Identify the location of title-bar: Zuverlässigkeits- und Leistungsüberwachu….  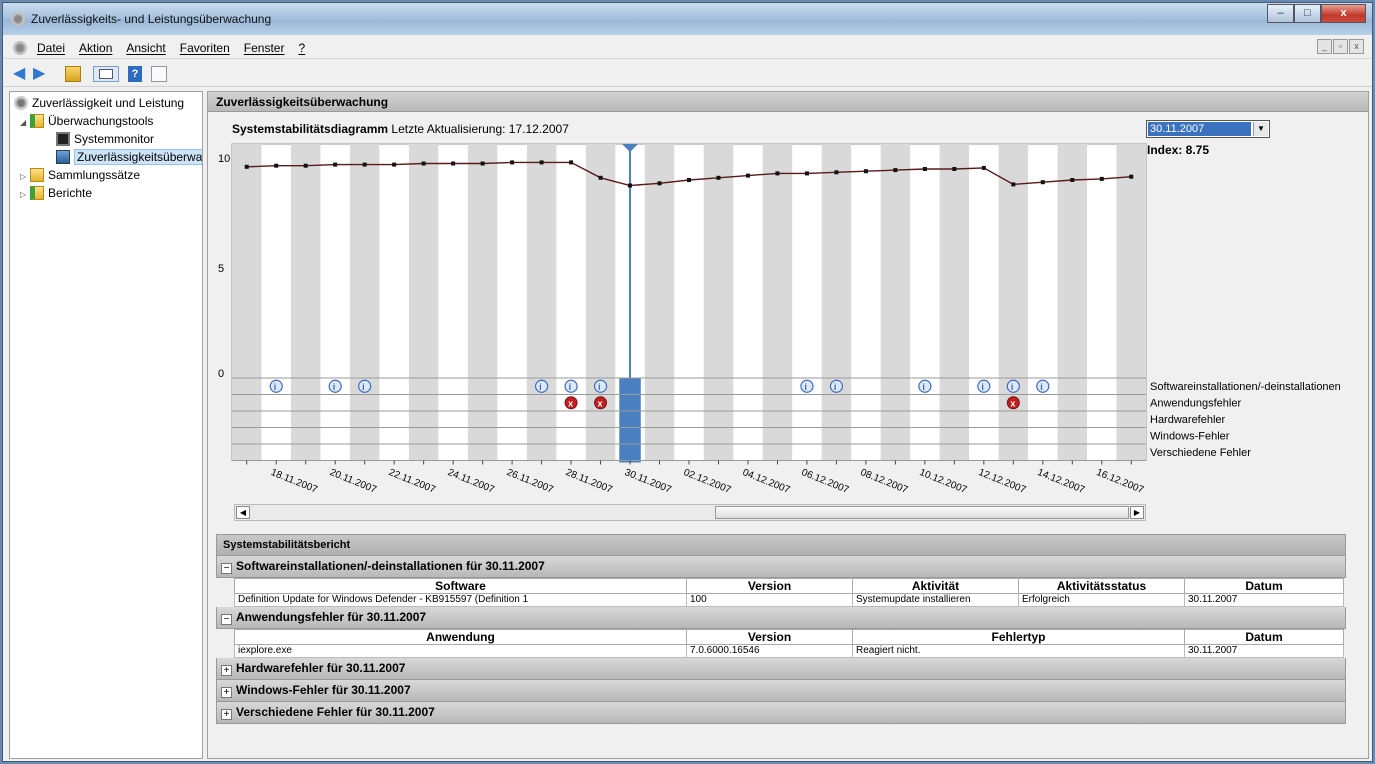
(687, 19).